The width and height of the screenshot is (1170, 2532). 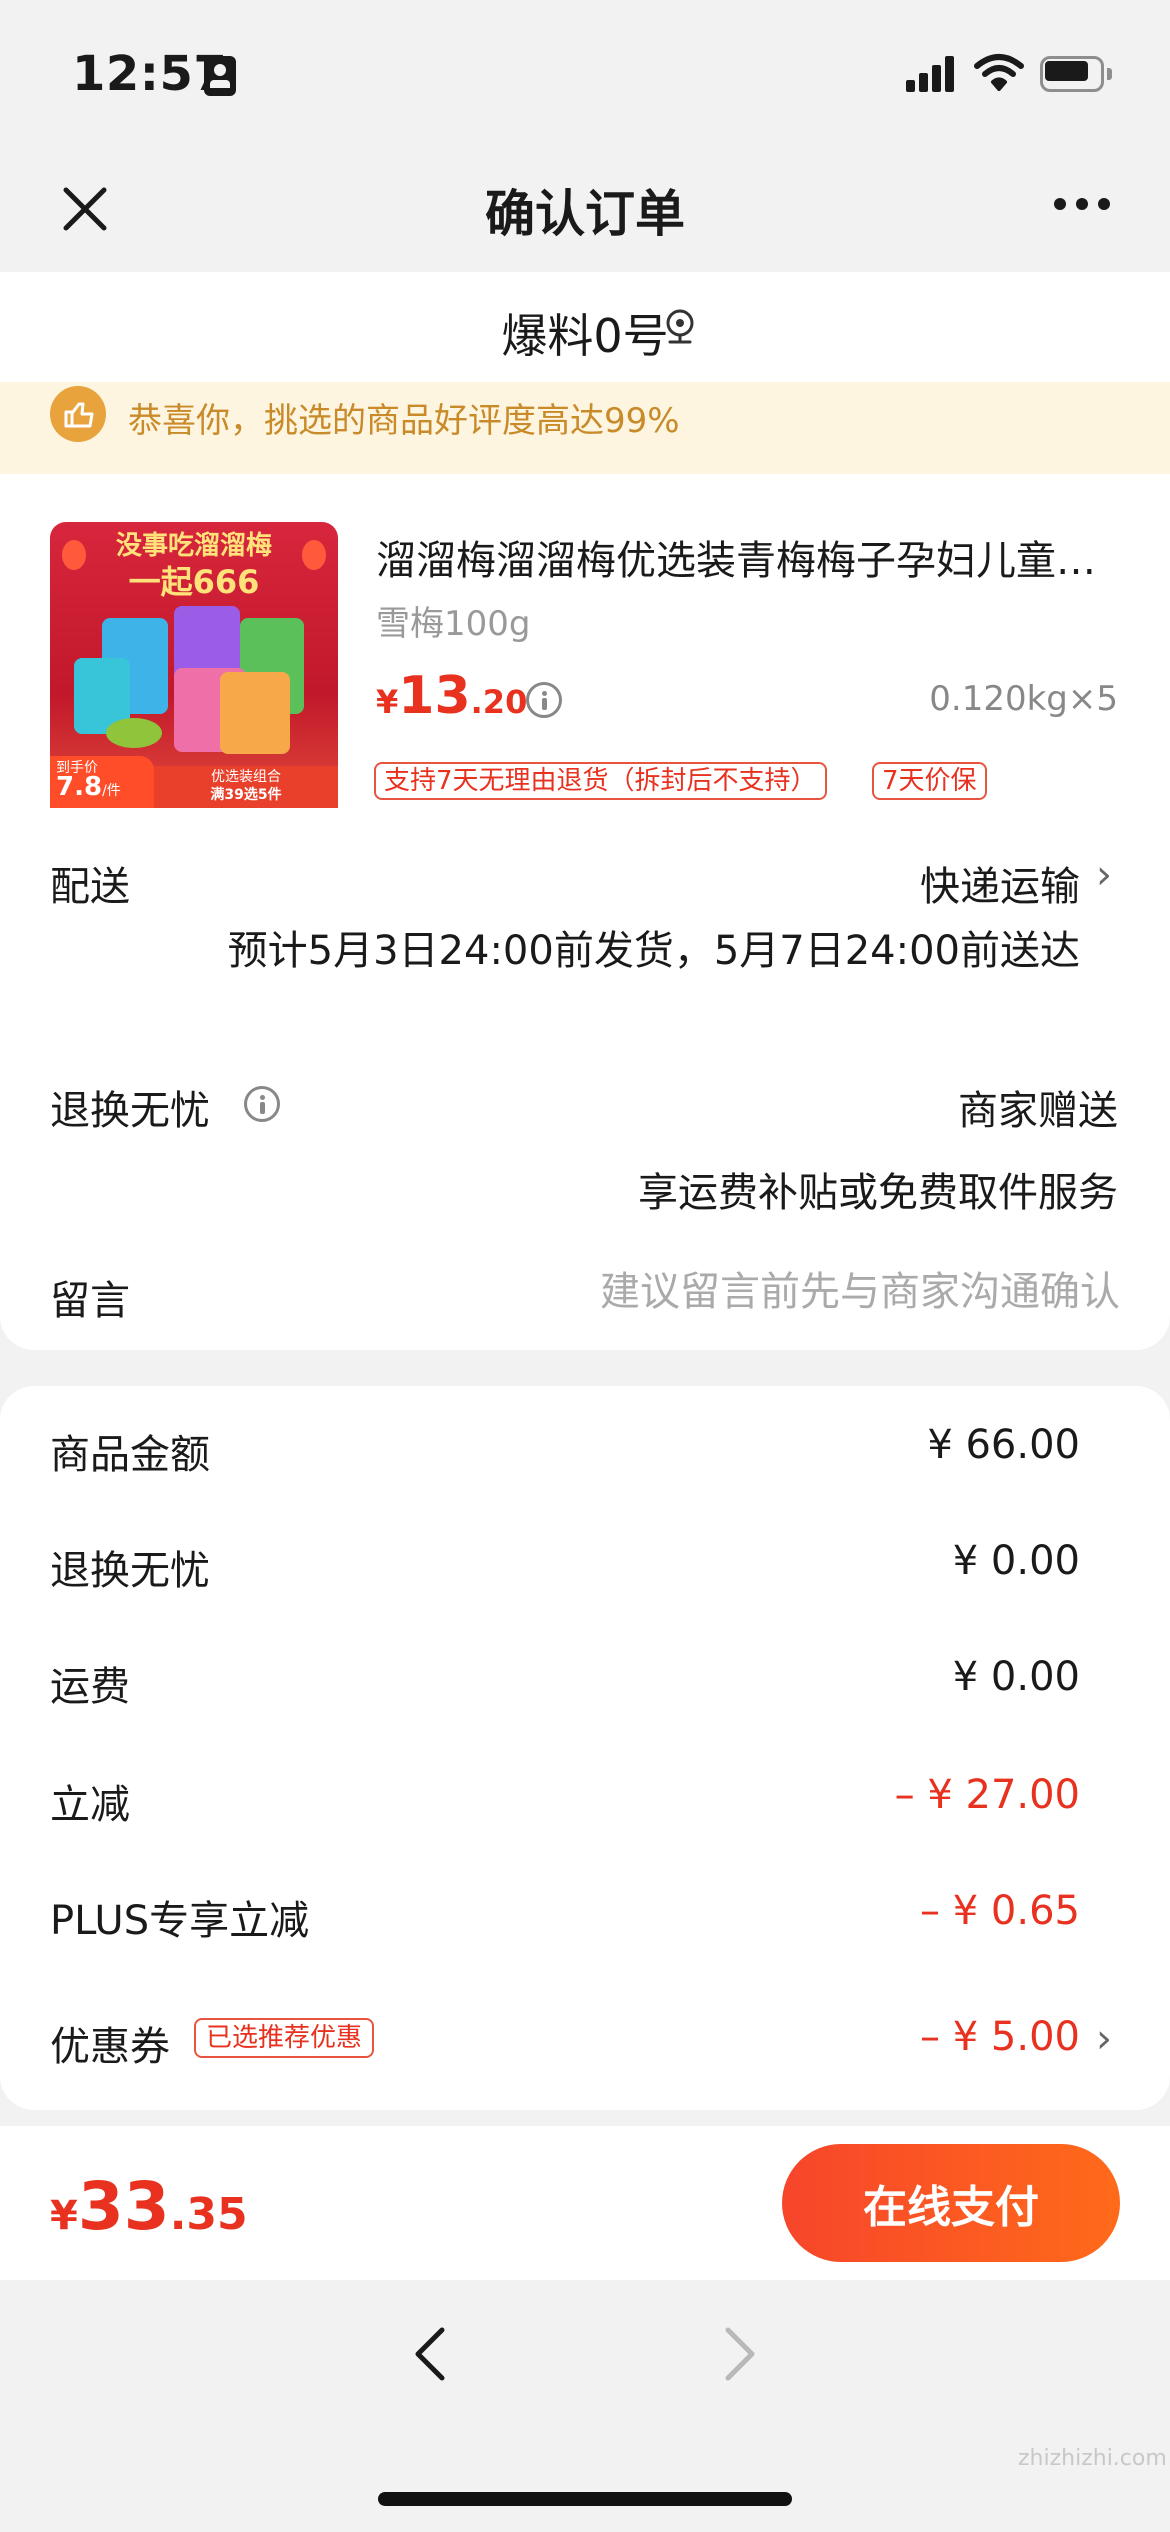 I want to click on return-service-value: 商家赠送, so click(x=1038, y=1111).